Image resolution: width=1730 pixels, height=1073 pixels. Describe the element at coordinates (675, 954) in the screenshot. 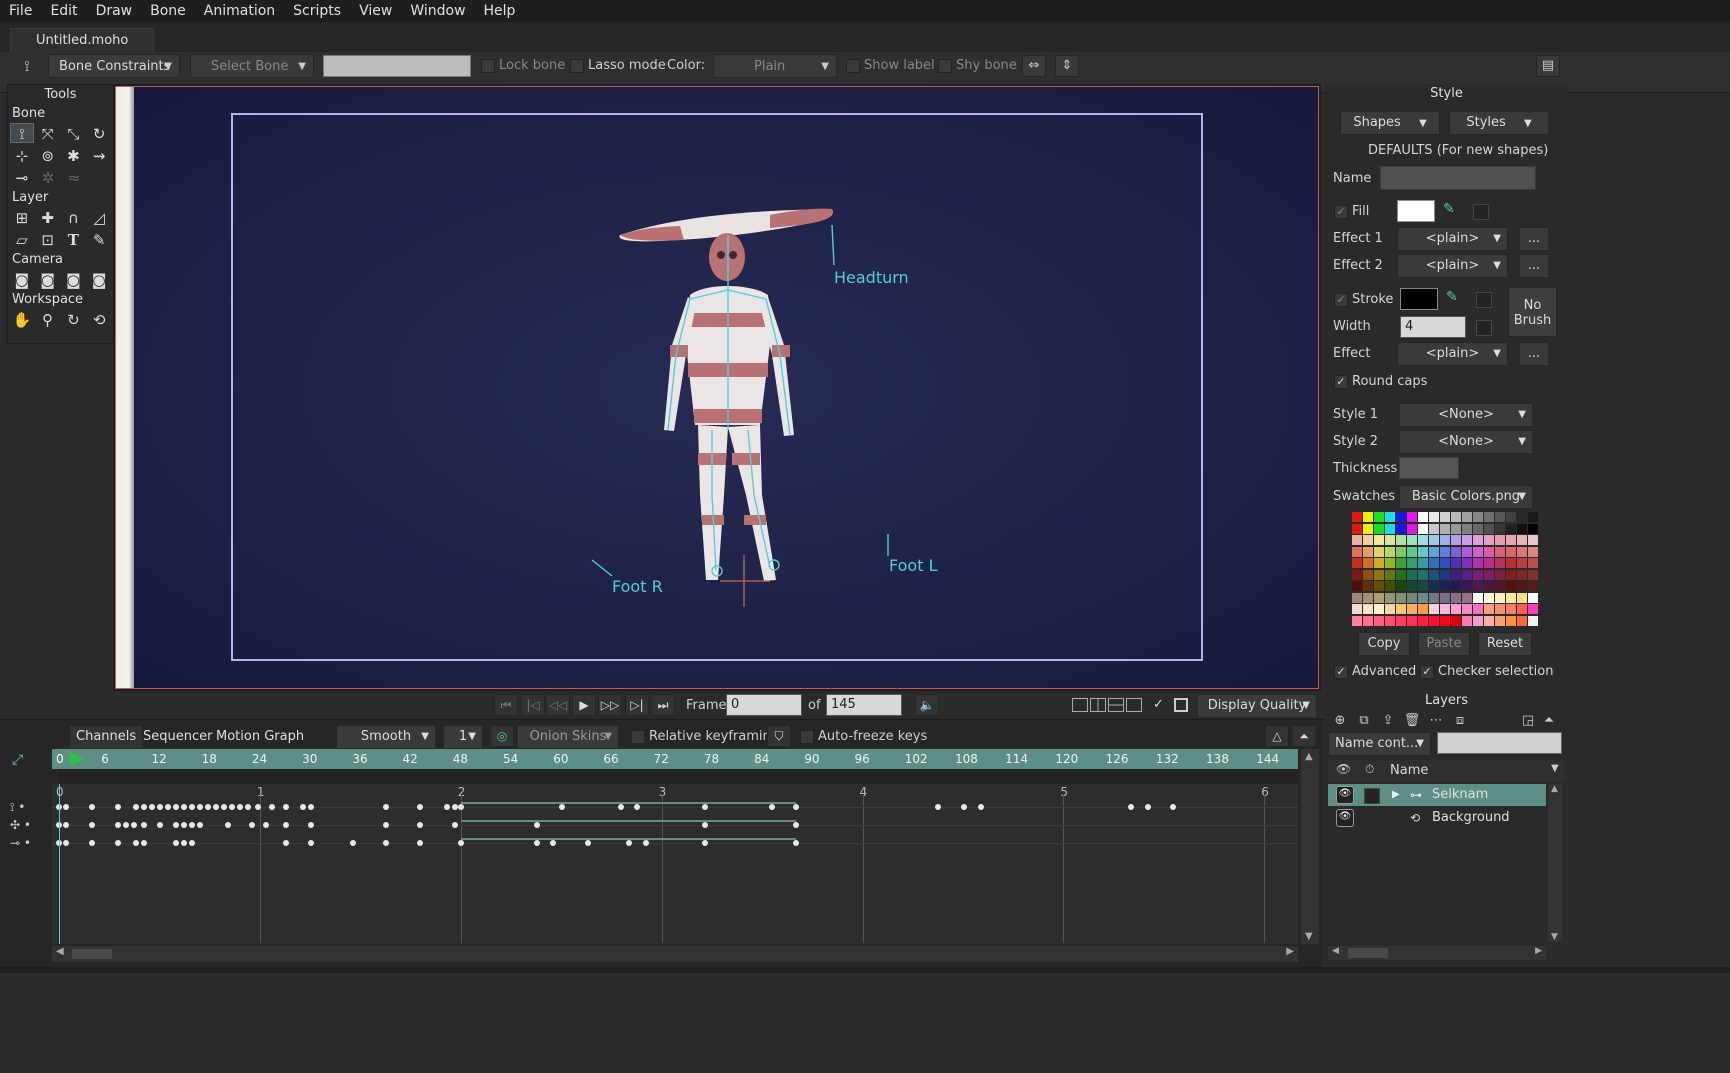

I see `timeline-horizontal-scrollbar: ◀ ▶` at that location.